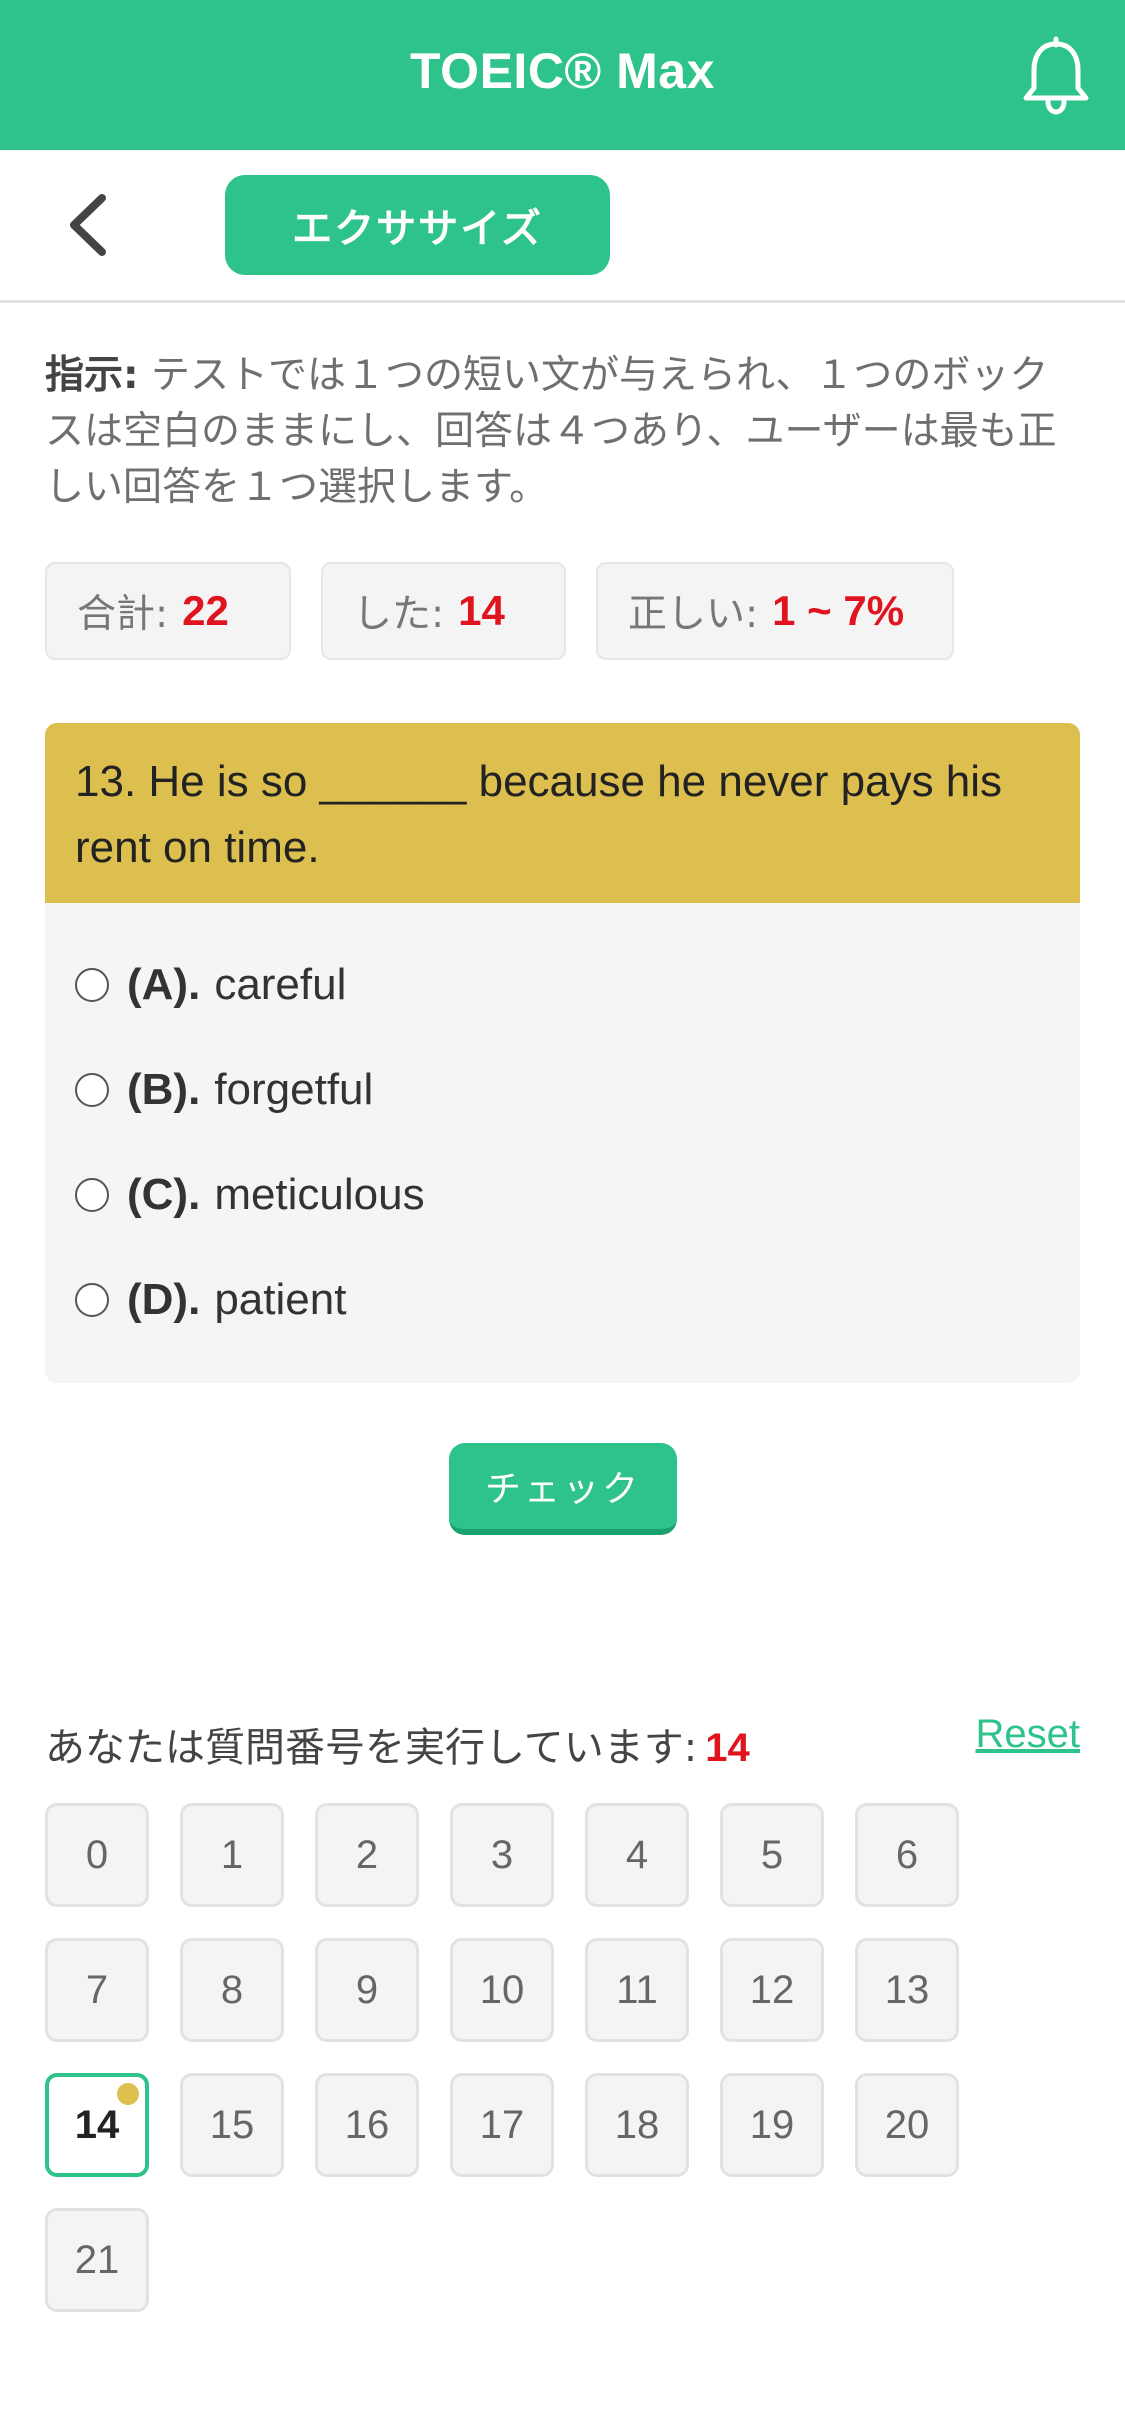  Describe the element at coordinates (562, 71) in the screenshot. I see `app-title: TOEIC® Max` at that location.